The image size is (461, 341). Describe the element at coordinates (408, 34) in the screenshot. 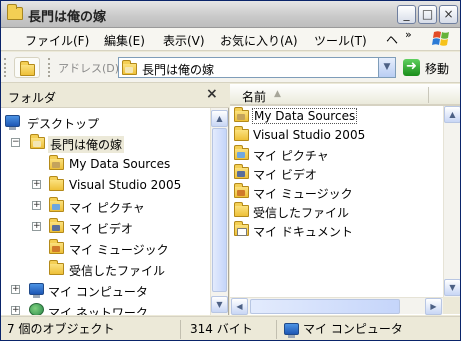

I see `menu-overflow-chevron: »` at that location.